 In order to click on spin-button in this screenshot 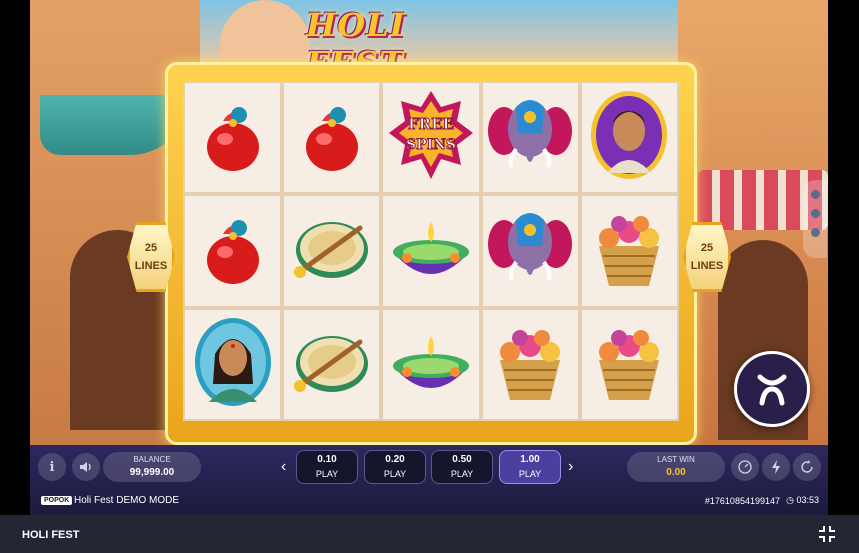, I will do `click(772, 389)`.